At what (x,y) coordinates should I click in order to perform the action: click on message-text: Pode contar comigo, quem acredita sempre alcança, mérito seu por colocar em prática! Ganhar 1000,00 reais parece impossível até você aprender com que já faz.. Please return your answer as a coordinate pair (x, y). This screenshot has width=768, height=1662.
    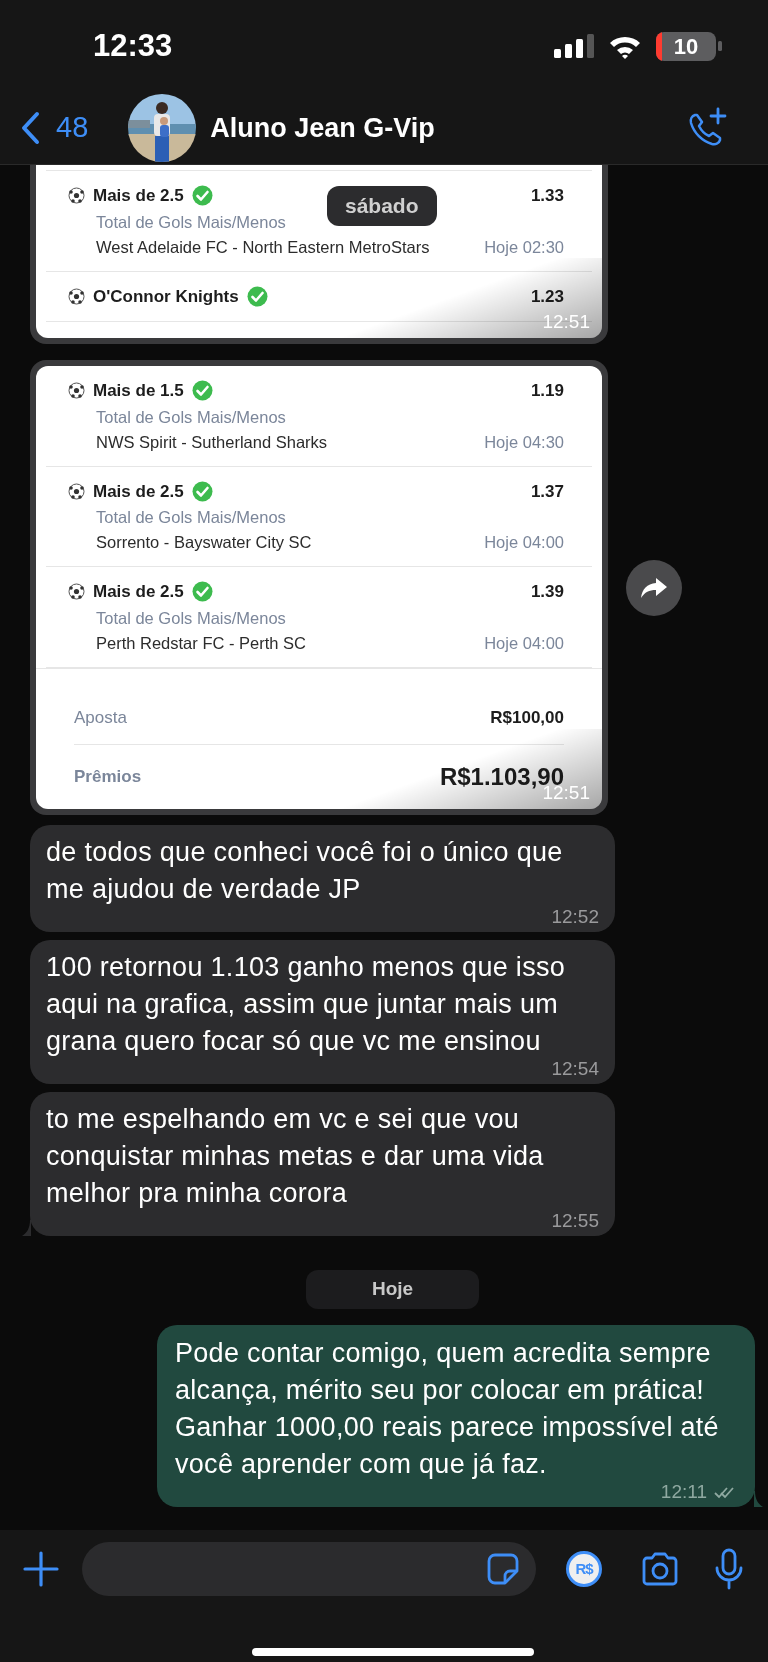
    Looking at the image, I should click on (447, 1408).